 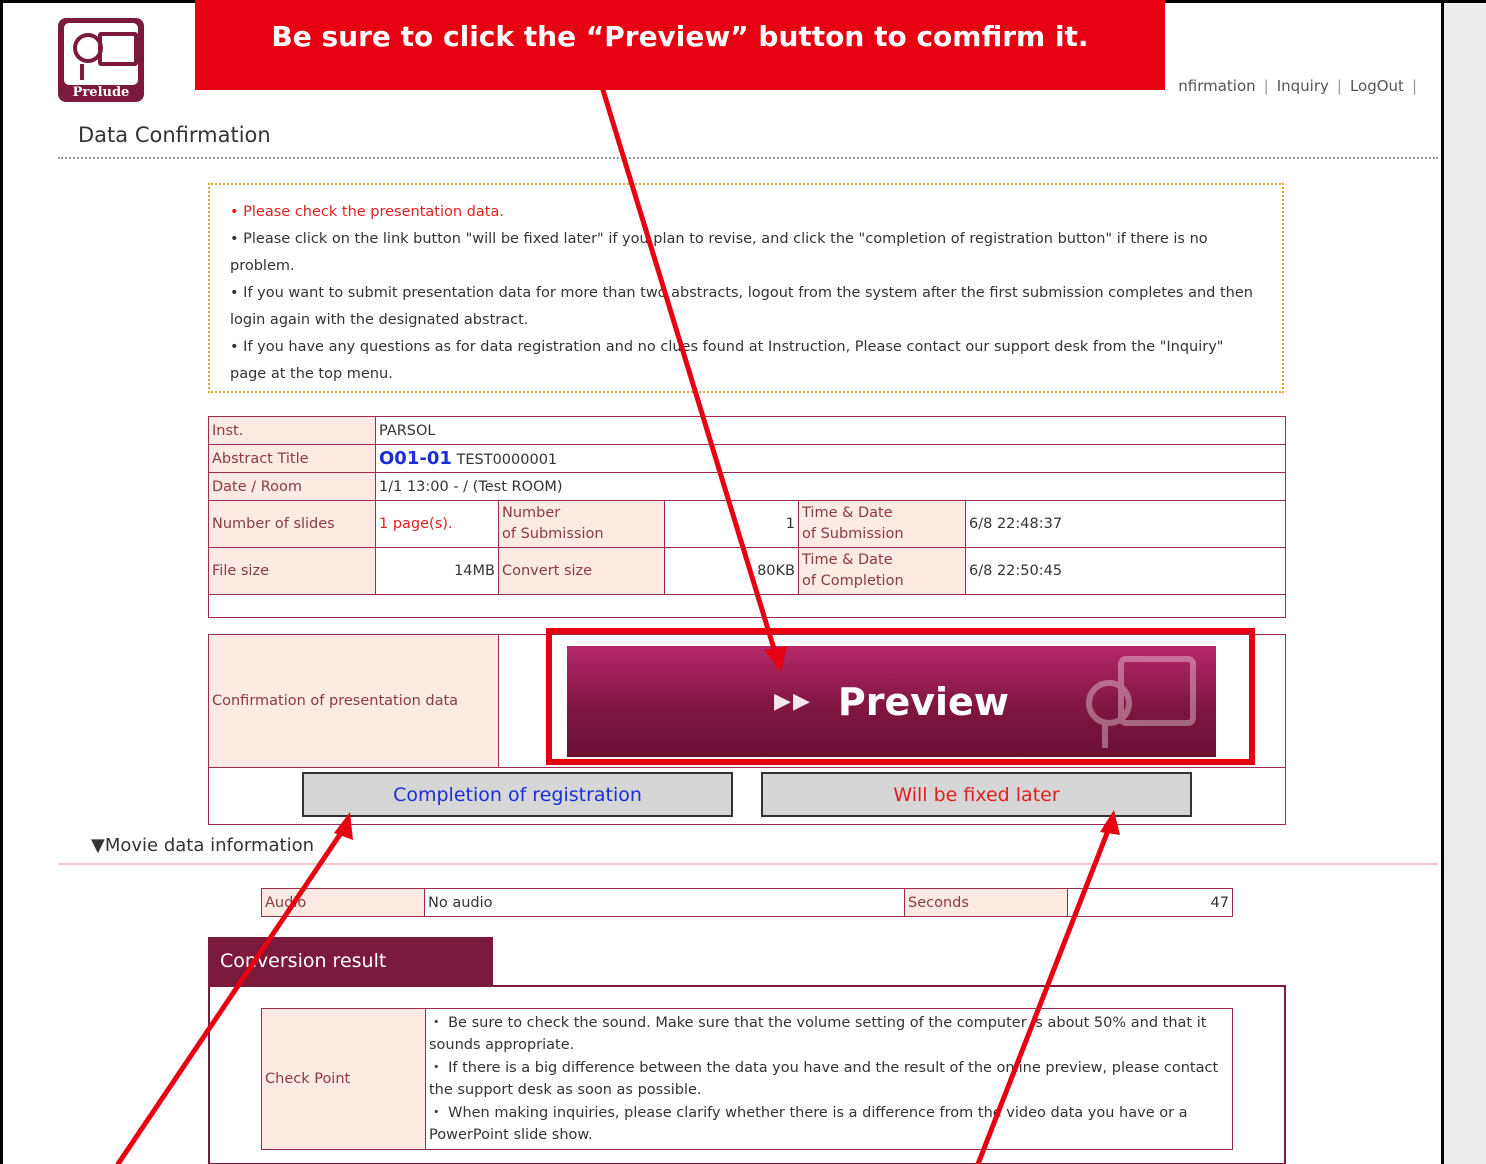 I want to click on arrow-to-preview, so click(x=689, y=371).